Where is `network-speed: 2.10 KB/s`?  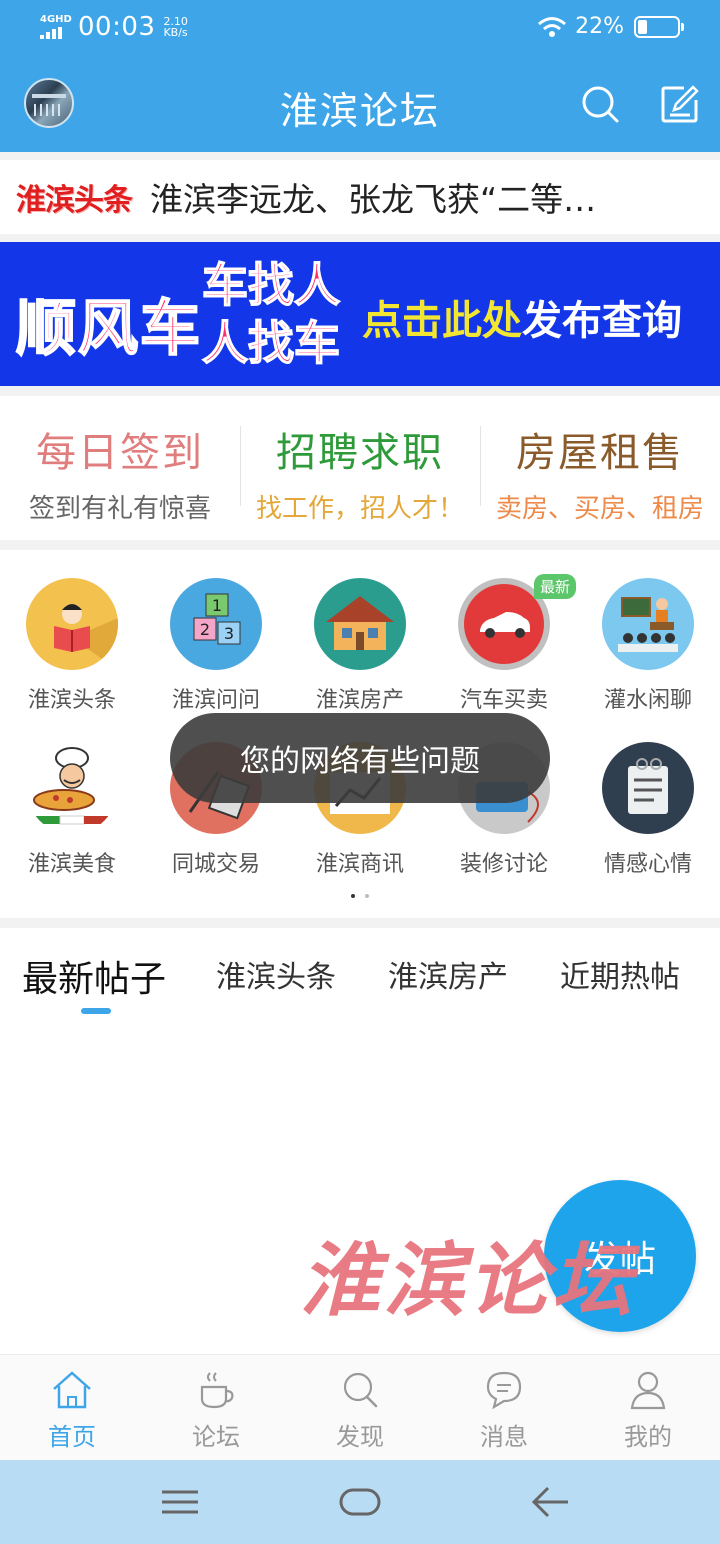 network-speed: 2.10 KB/s is located at coordinates (175, 27).